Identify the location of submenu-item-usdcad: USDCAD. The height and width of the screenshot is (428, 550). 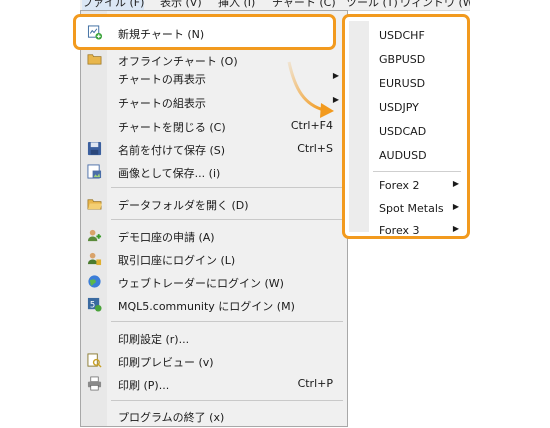
(406, 132).